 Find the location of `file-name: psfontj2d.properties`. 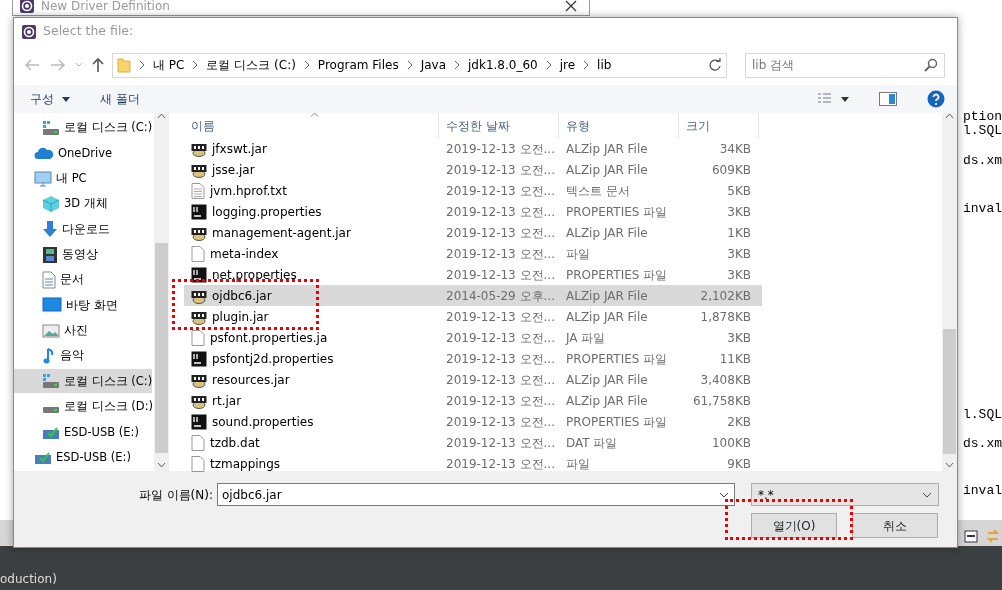

file-name: psfontj2d.properties is located at coordinates (273, 359).